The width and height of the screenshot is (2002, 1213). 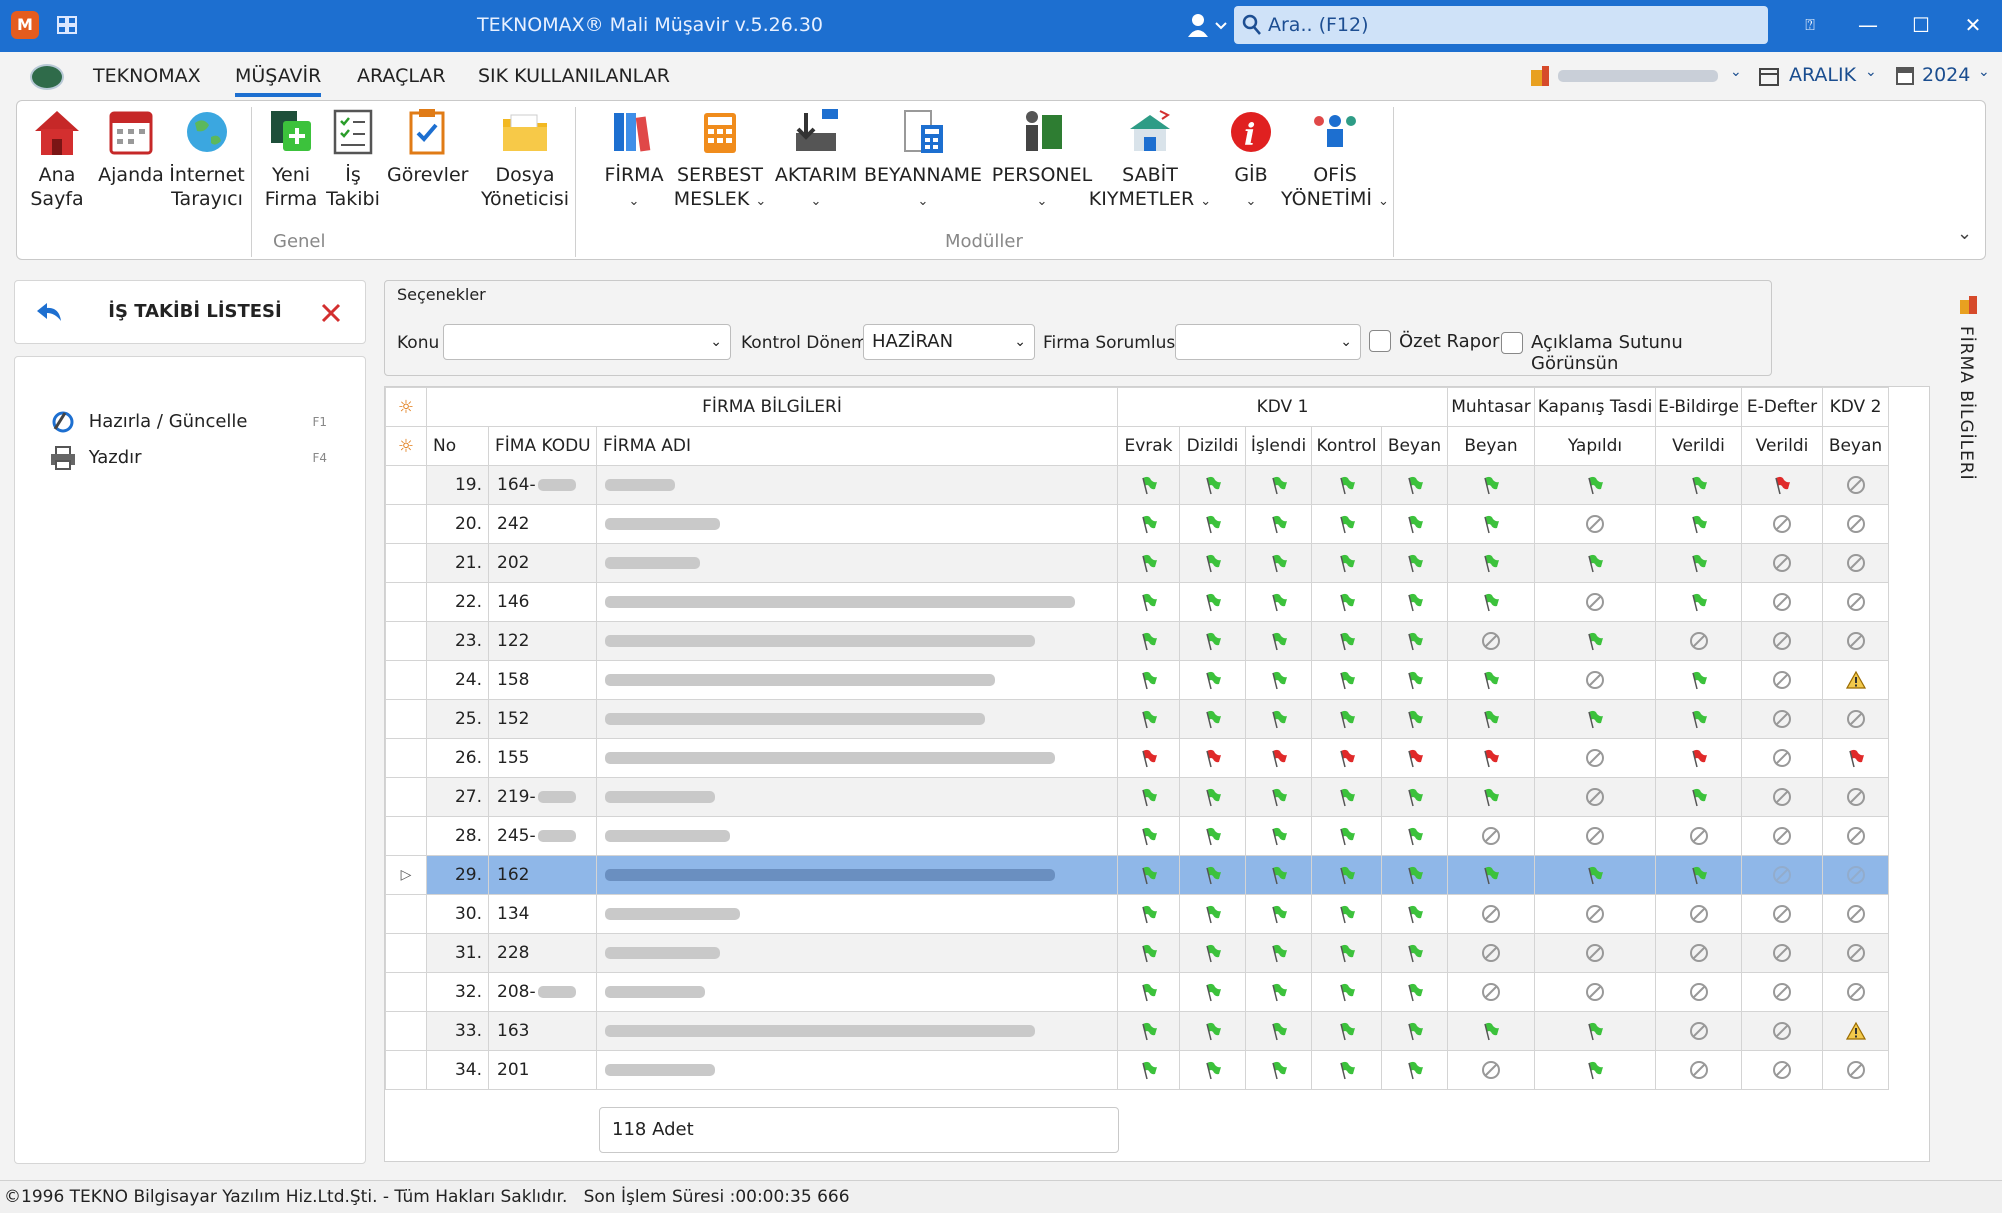 I want to click on company-building-icon, so click(x=1540, y=76).